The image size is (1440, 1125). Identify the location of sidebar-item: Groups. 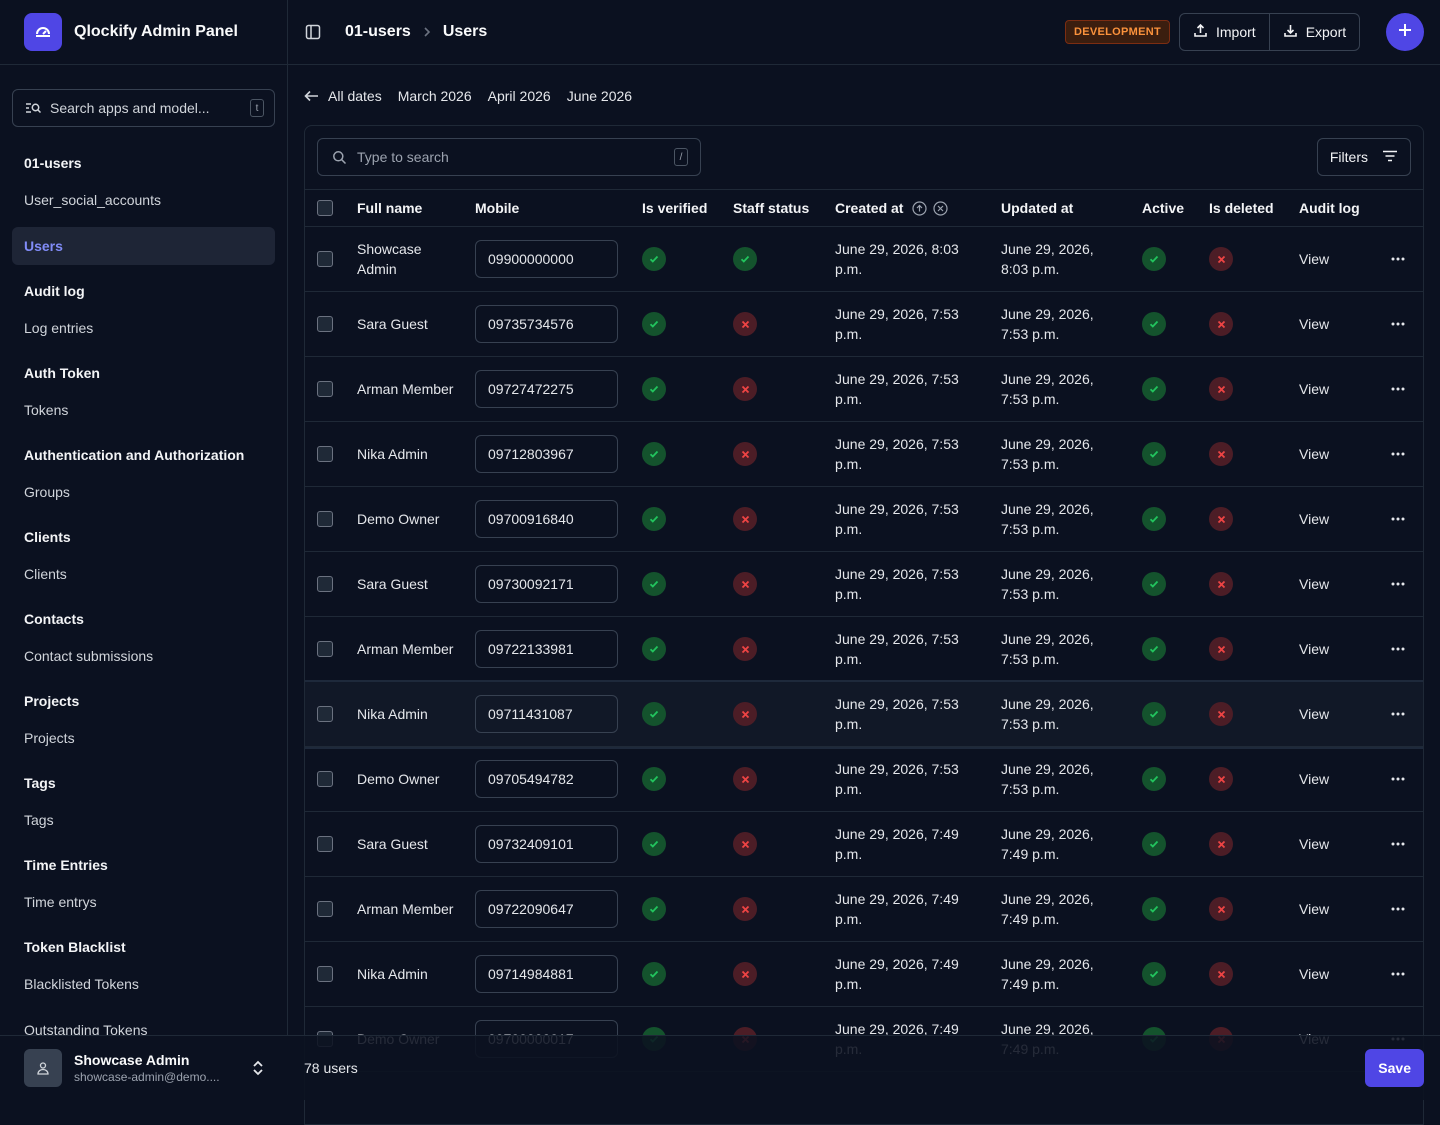
(143, 492).